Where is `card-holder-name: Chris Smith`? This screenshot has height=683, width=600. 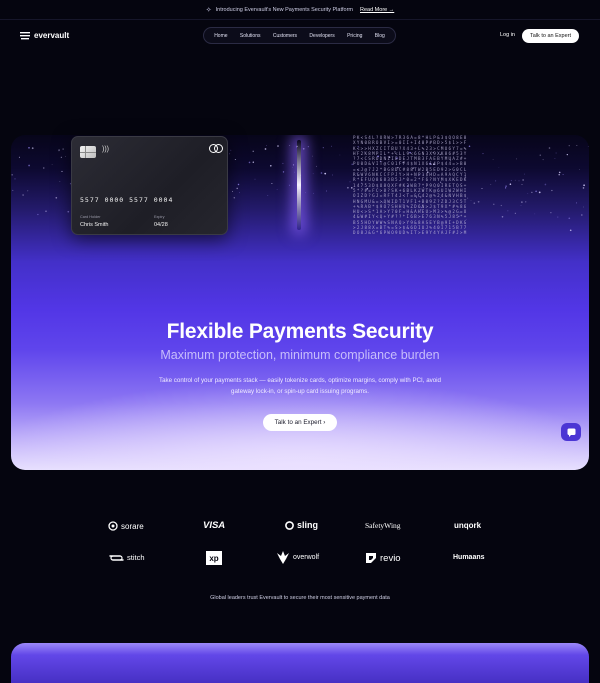 card-holder-name: Chris Smith is located at coordinates (94, 225).